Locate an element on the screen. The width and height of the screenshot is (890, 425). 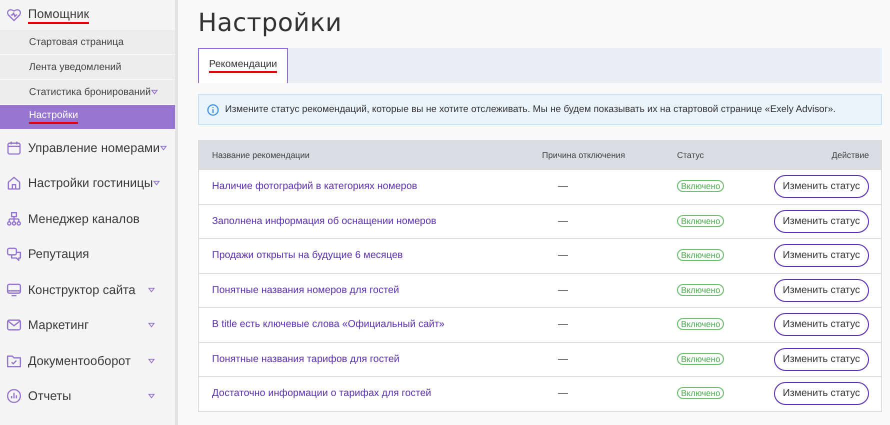
mail-icon is located at coordinates (14, 325).